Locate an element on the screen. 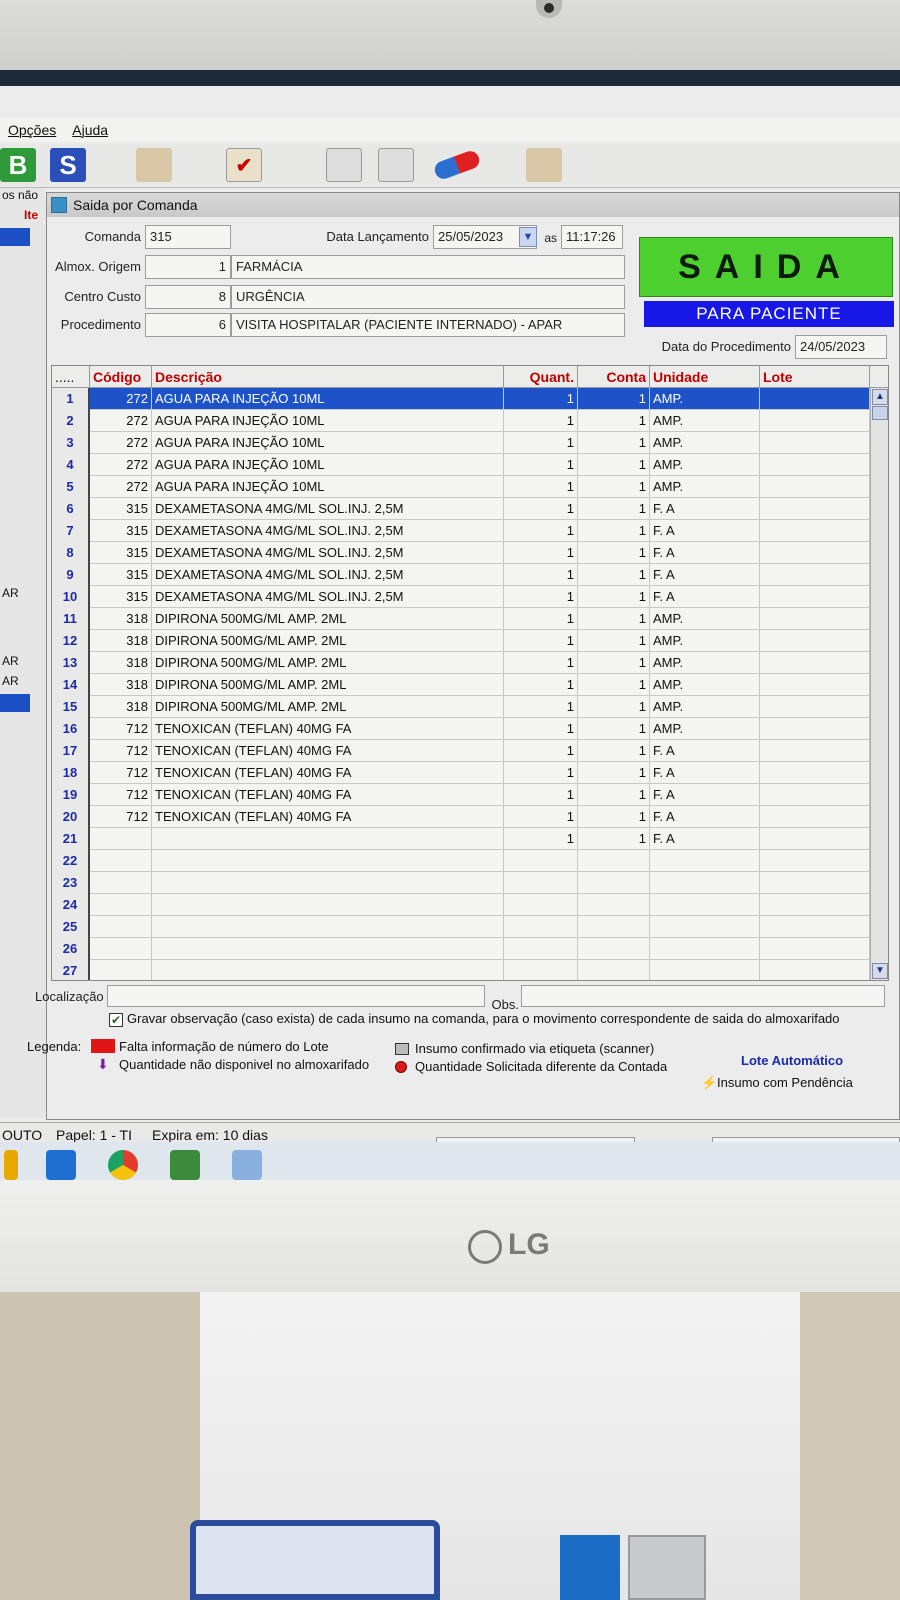 This screenshot has height=1600, width=900. row-number: 19 is located at coordinates (71, 795).